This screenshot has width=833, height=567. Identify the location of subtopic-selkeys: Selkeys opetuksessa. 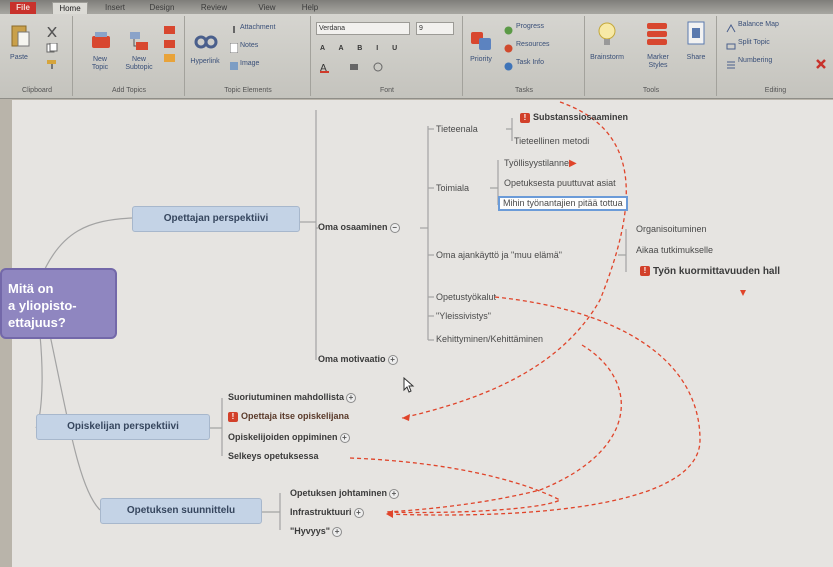
(273, 456).